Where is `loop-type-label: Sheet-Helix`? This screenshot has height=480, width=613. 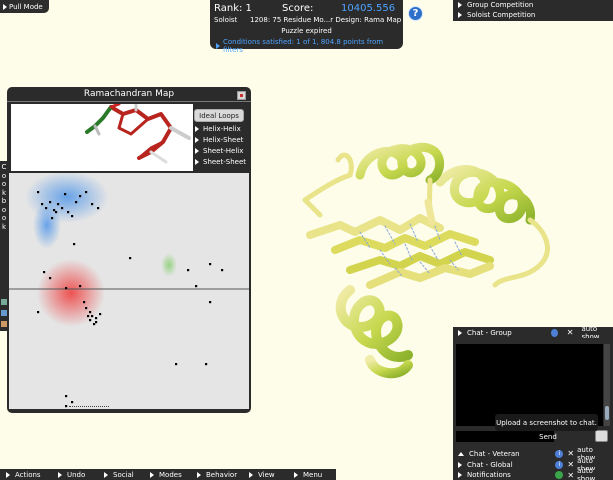
loop-type-label: Sheet-Helix is located at coordinates (223, 151).